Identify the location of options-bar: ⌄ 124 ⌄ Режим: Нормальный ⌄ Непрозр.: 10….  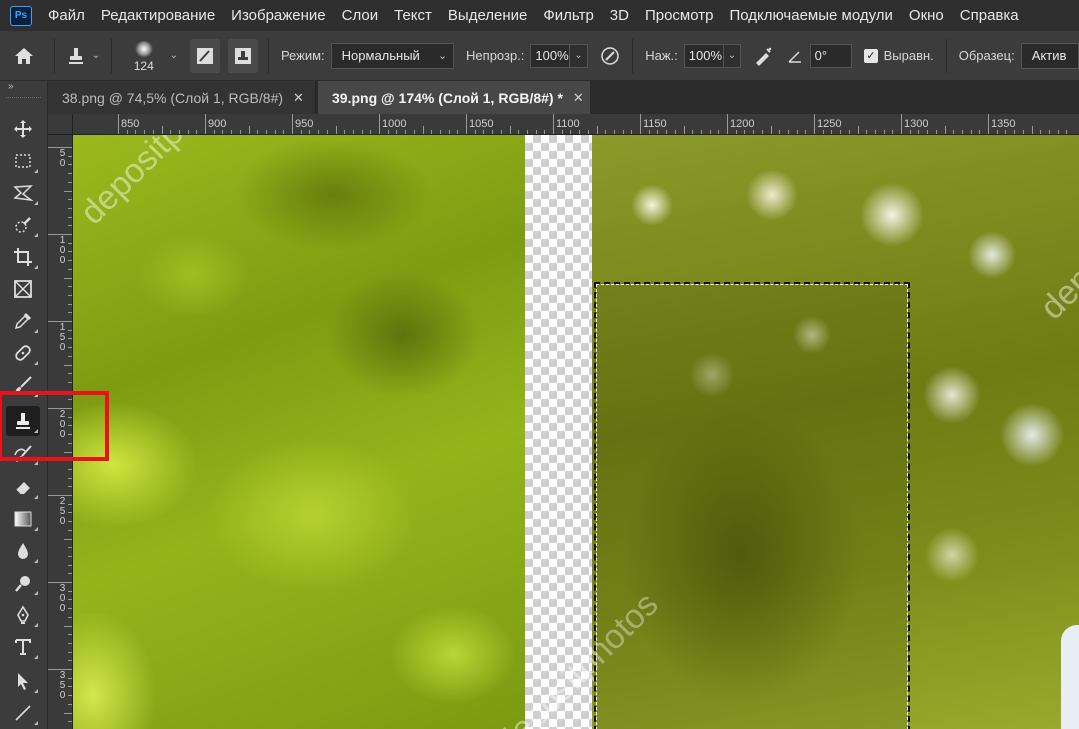
(539, 56).